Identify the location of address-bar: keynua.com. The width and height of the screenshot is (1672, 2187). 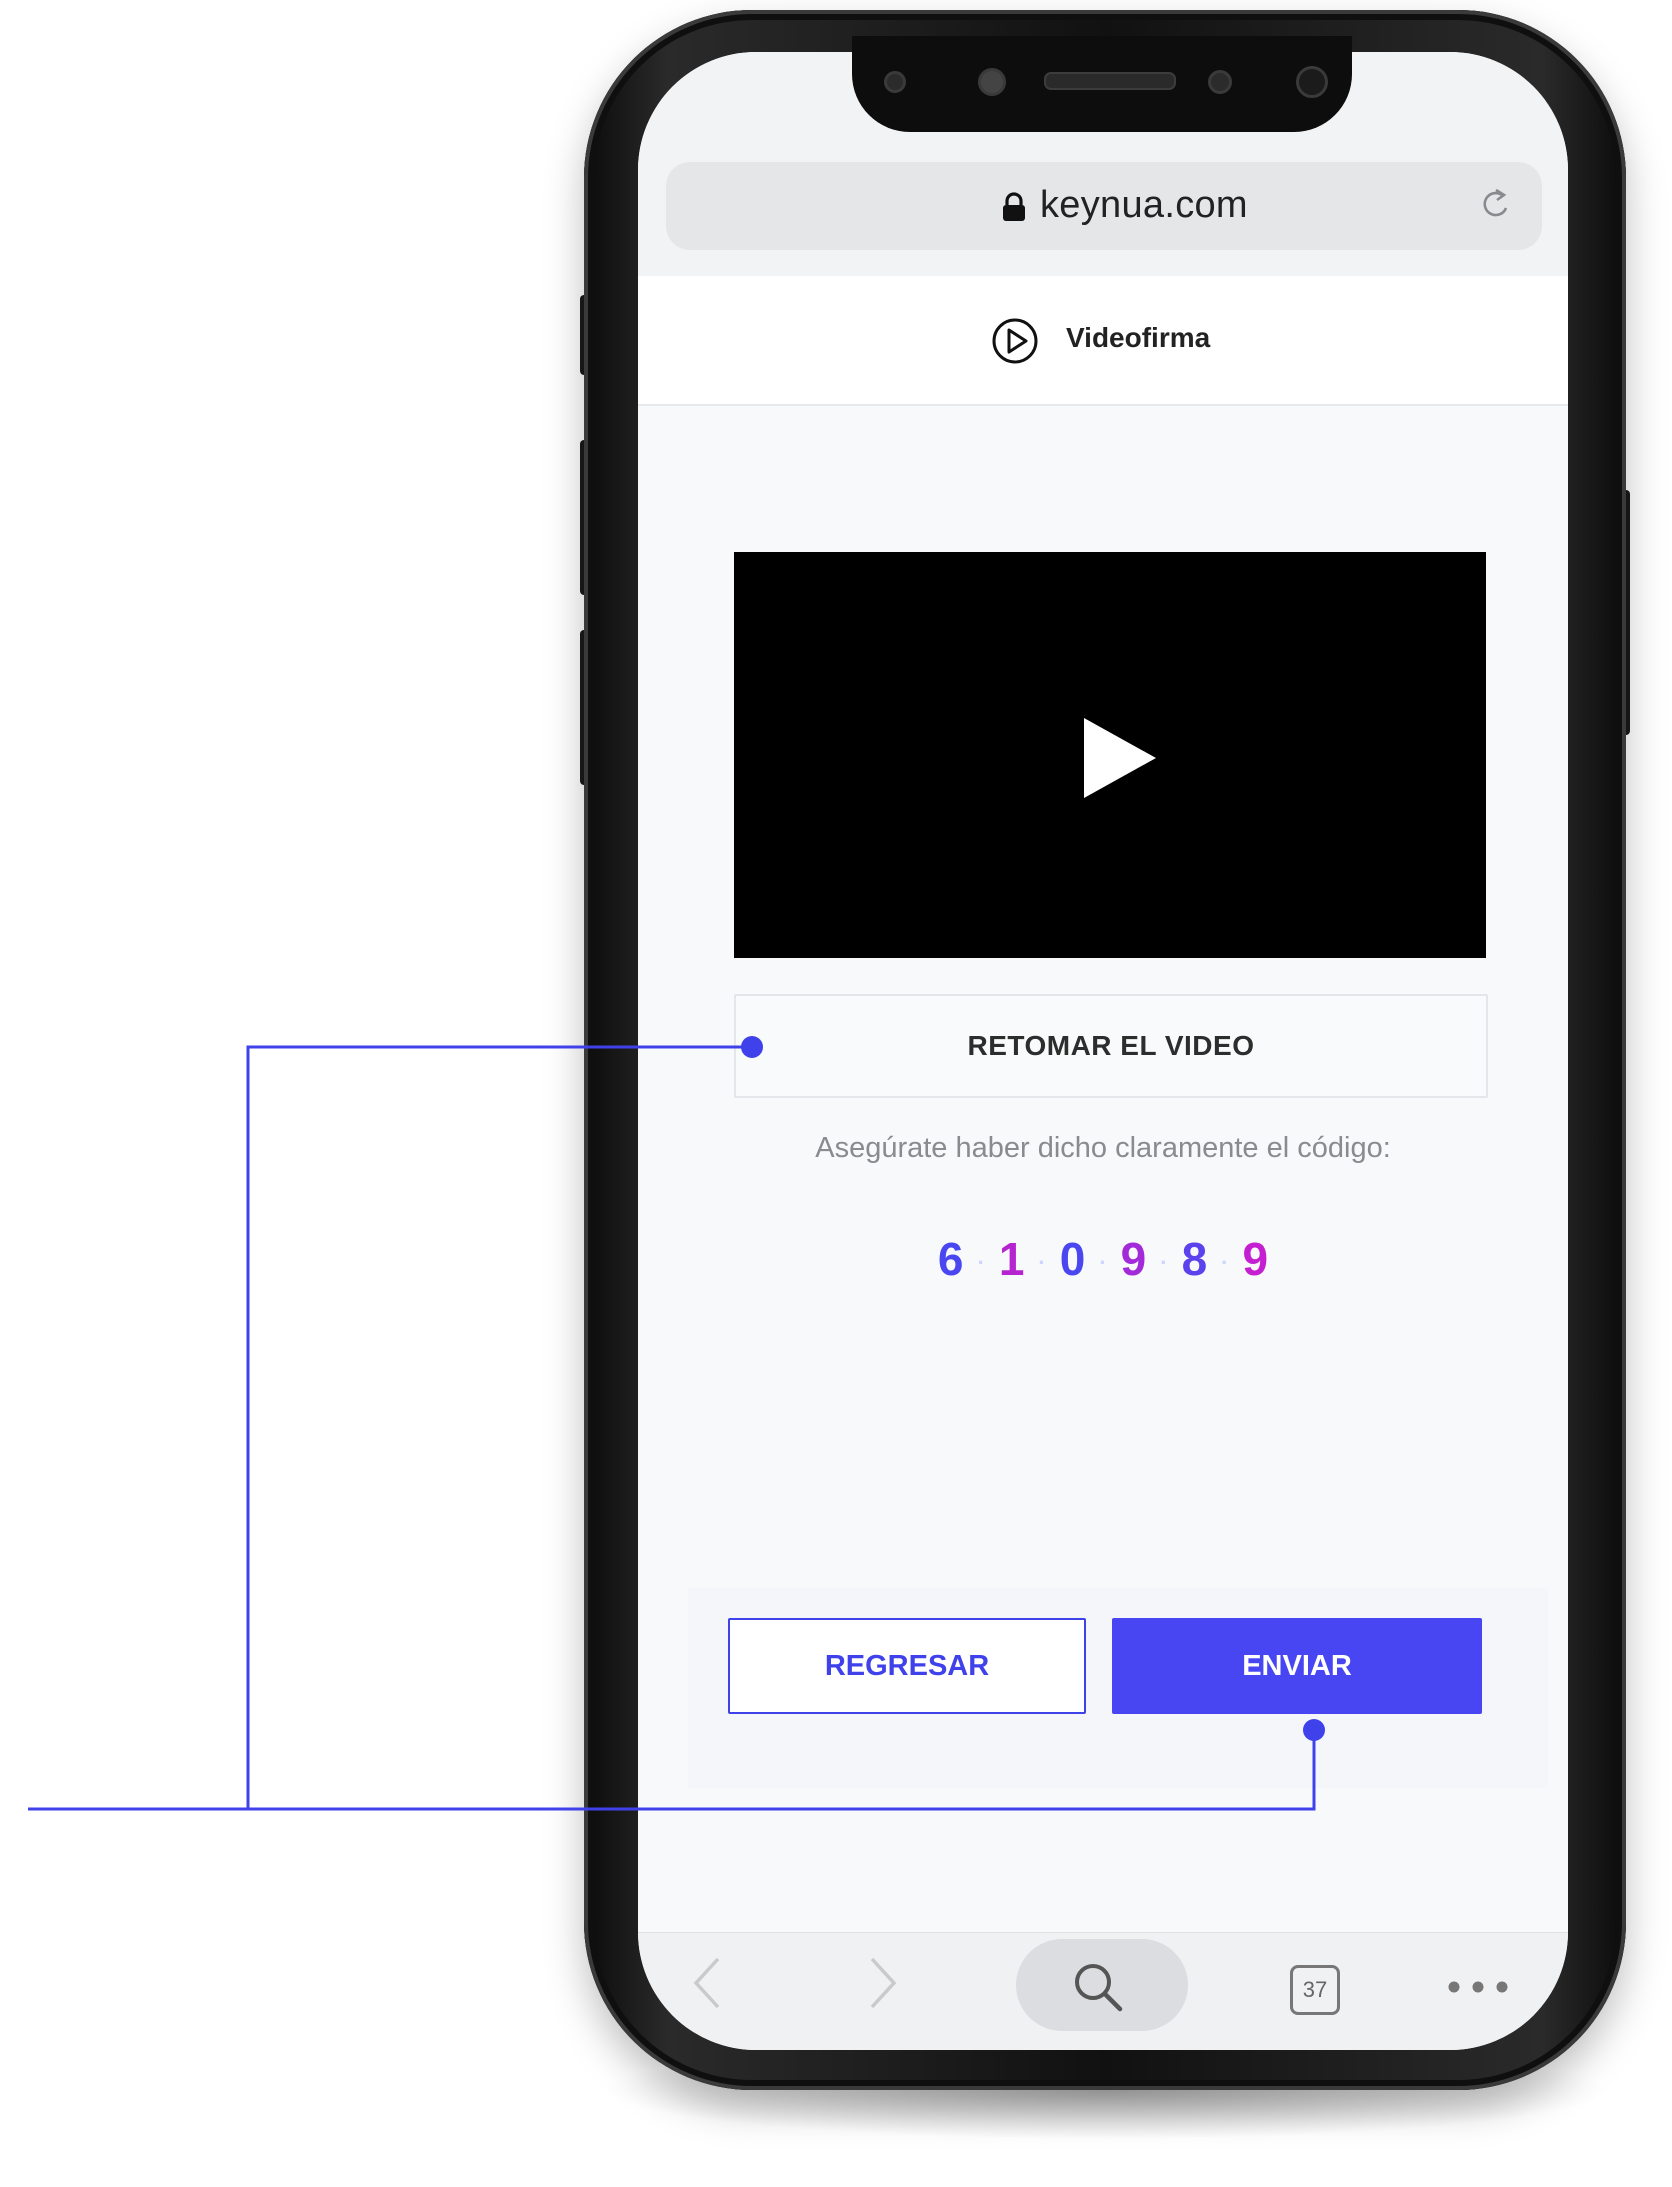
(1104, 206).